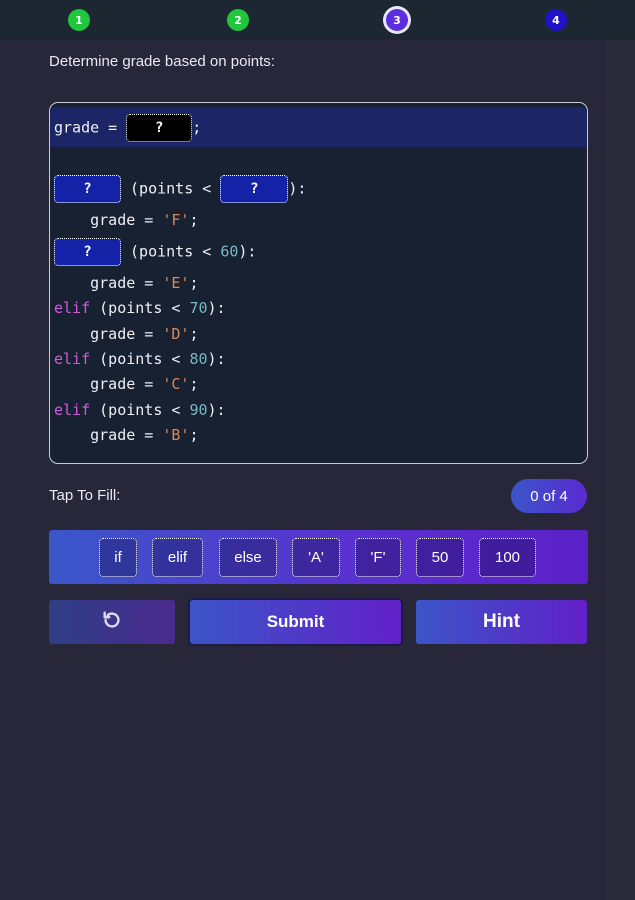  Describe the element at coordinates (159, 128) in the screenshot. I see `blank-slot-1: ?` at that location.